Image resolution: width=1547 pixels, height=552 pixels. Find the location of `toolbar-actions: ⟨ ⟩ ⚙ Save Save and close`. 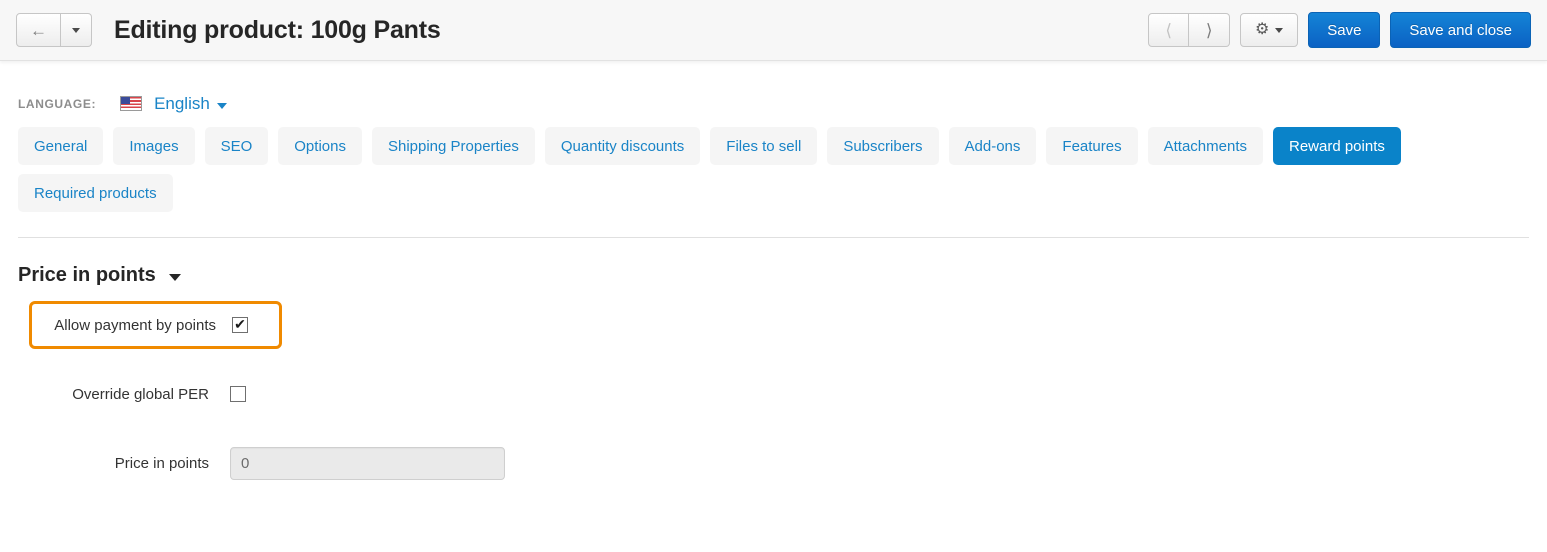

toolbar-actions: ⟨ ⟩ ⚙ Save Save and close is located at coordinates (1339, 30).